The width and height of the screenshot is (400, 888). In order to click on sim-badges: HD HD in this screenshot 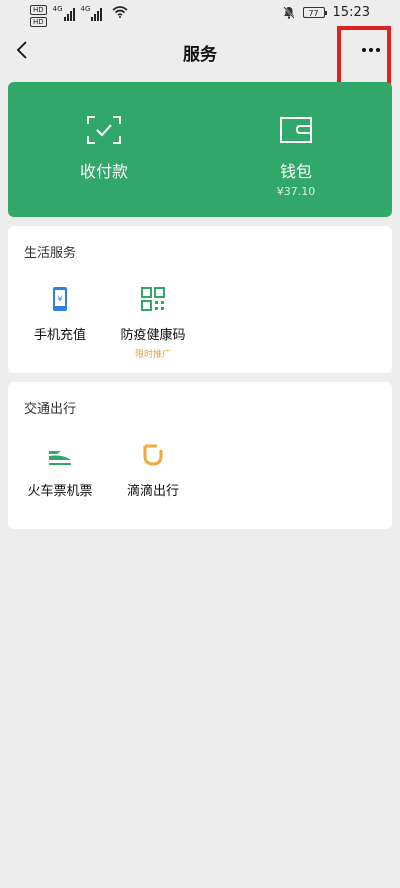, I will do `click(38, 16)`.